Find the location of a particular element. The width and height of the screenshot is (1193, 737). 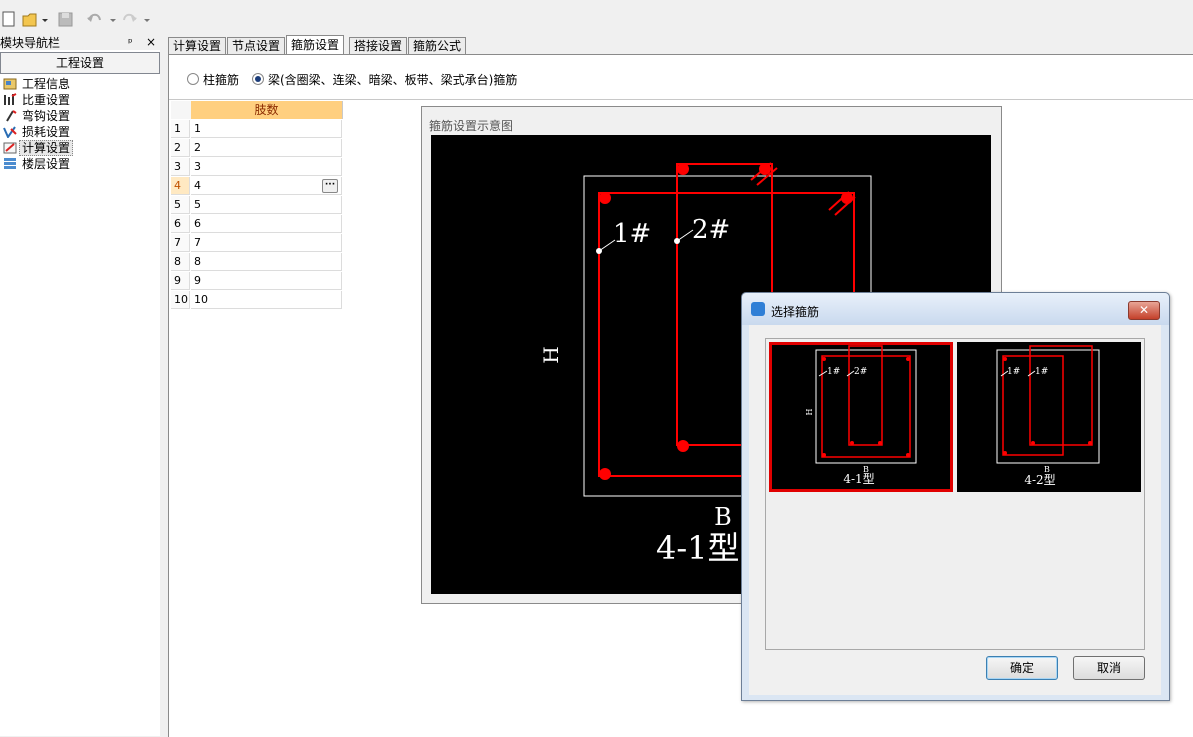

table-row: 88 is located at coordinates (257, 262).